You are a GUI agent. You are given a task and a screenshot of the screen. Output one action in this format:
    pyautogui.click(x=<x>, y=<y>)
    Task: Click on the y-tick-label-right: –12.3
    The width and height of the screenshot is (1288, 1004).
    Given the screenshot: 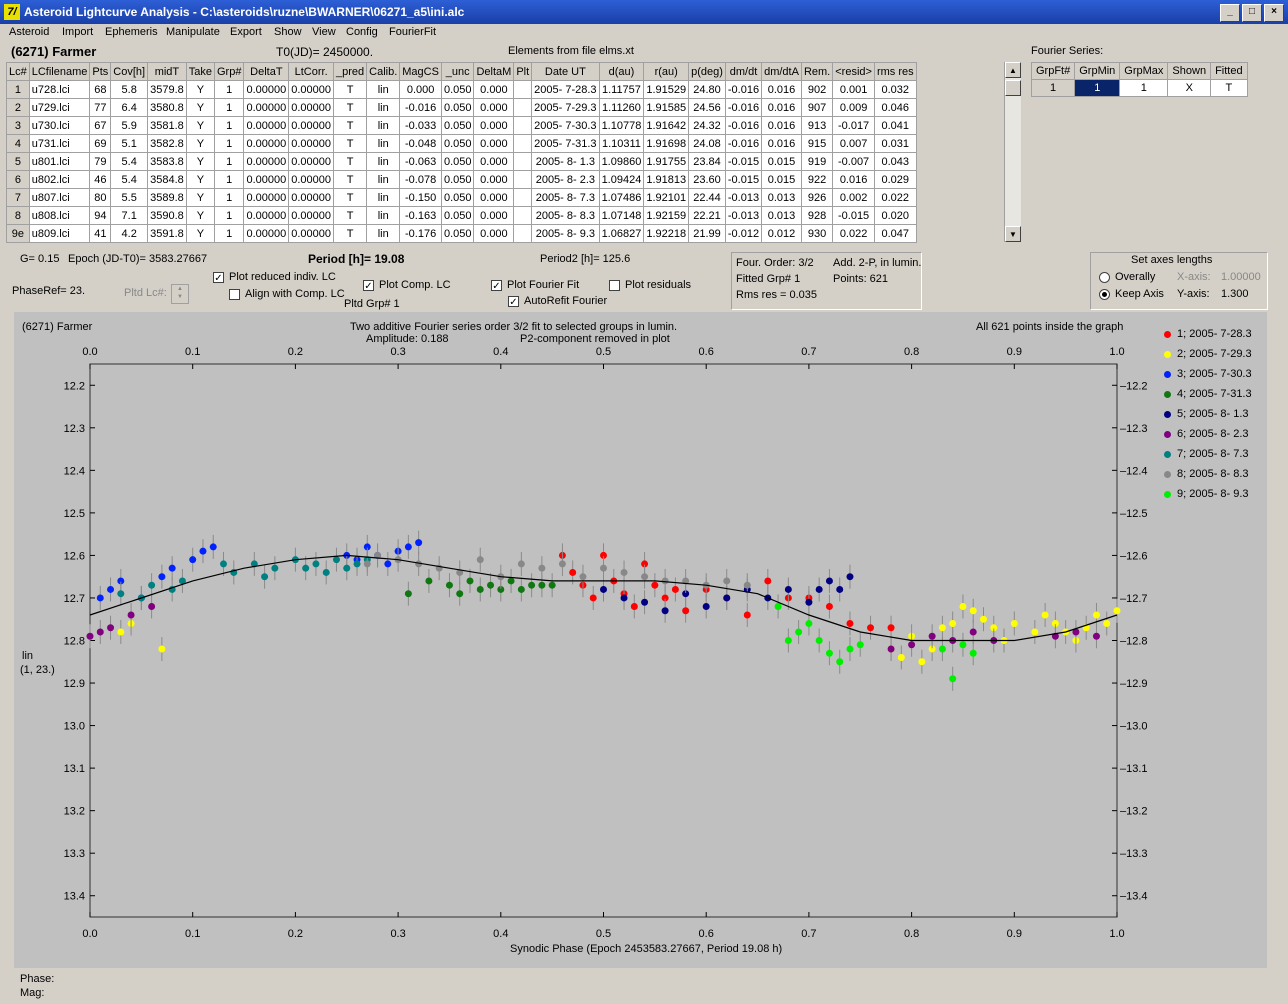 What is the action you would take?
    pyautogui.click(x=1134, y=429)
    